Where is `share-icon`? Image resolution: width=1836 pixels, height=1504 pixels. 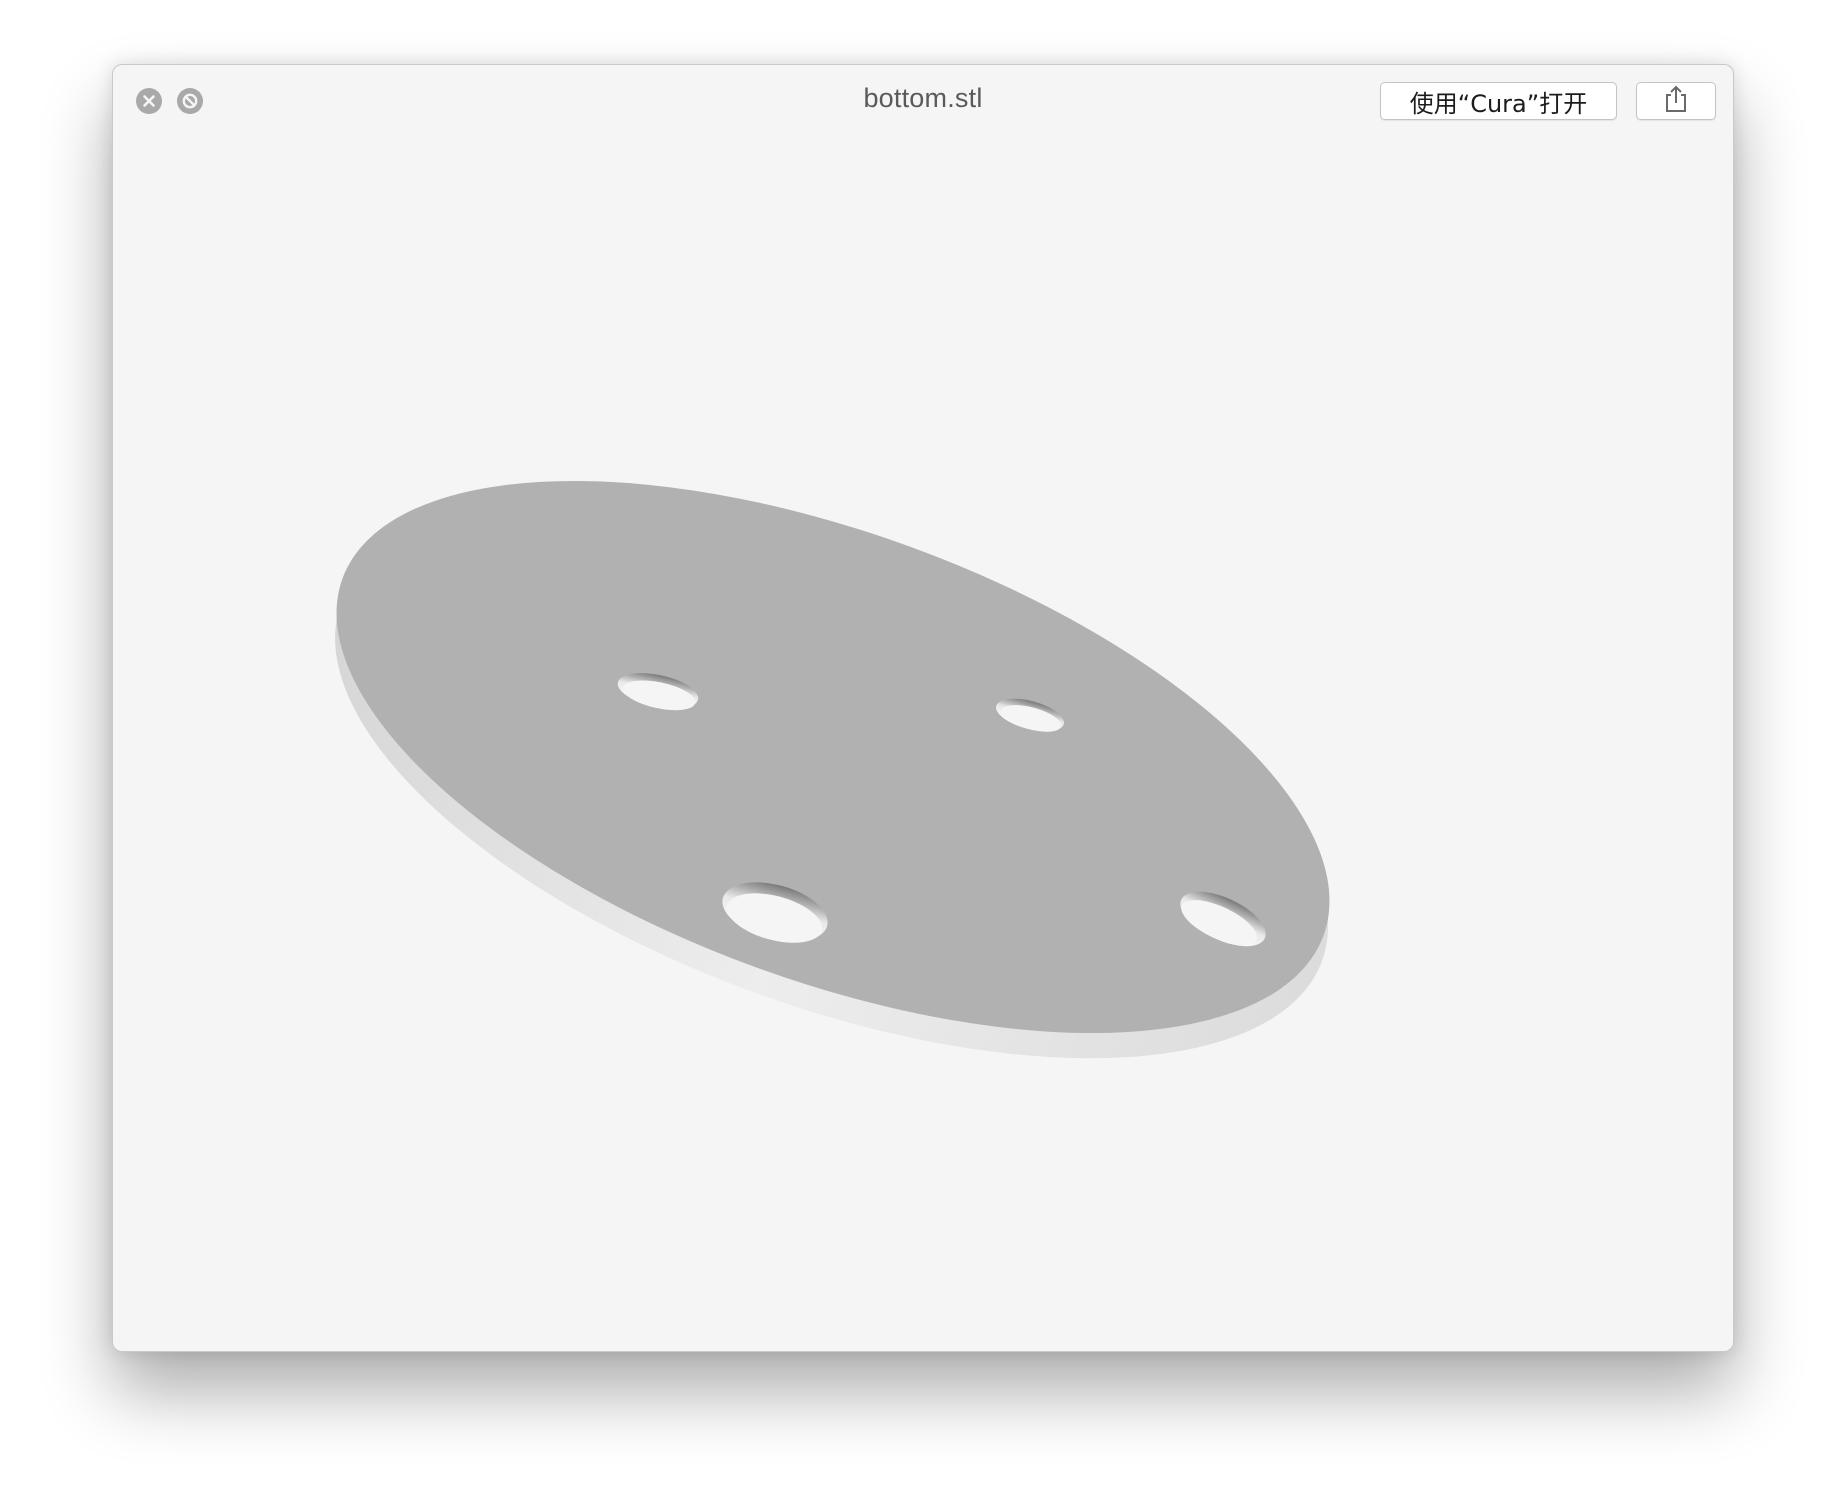
share-icon is located at coordinates (1676, 101).